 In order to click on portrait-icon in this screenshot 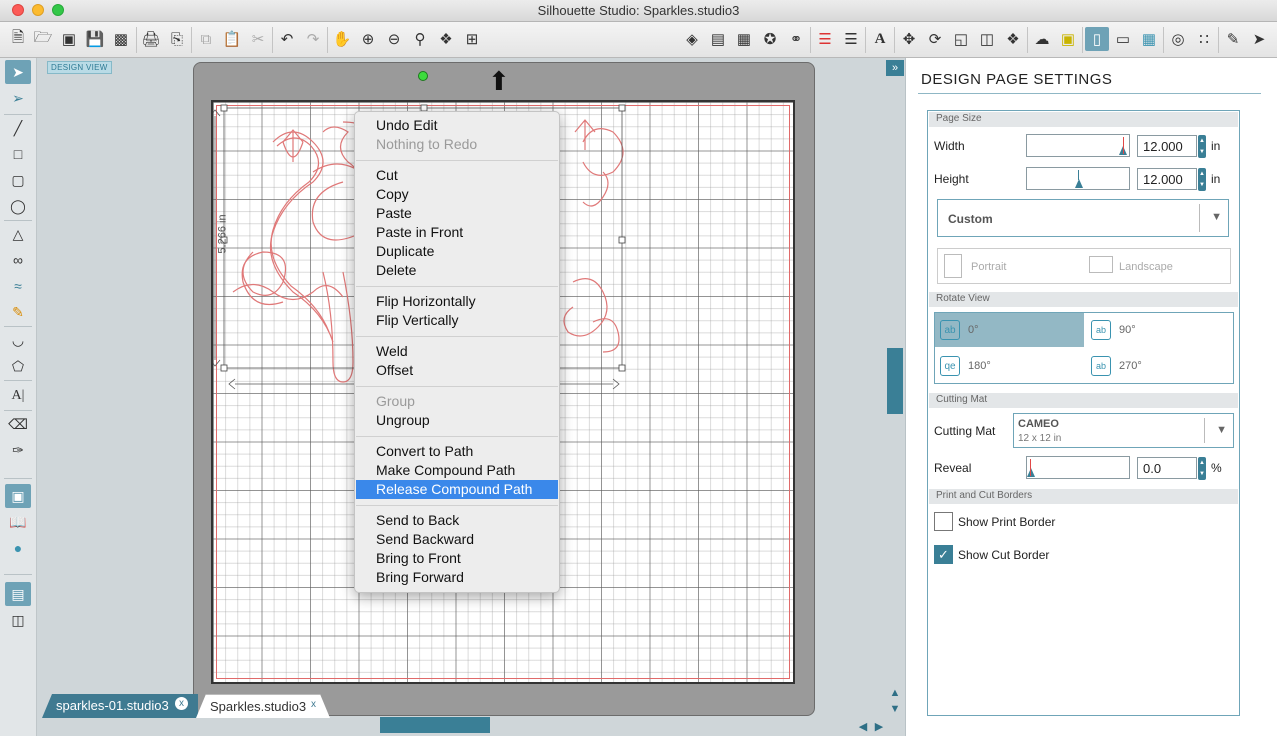, I will do `click(953, 266)`.